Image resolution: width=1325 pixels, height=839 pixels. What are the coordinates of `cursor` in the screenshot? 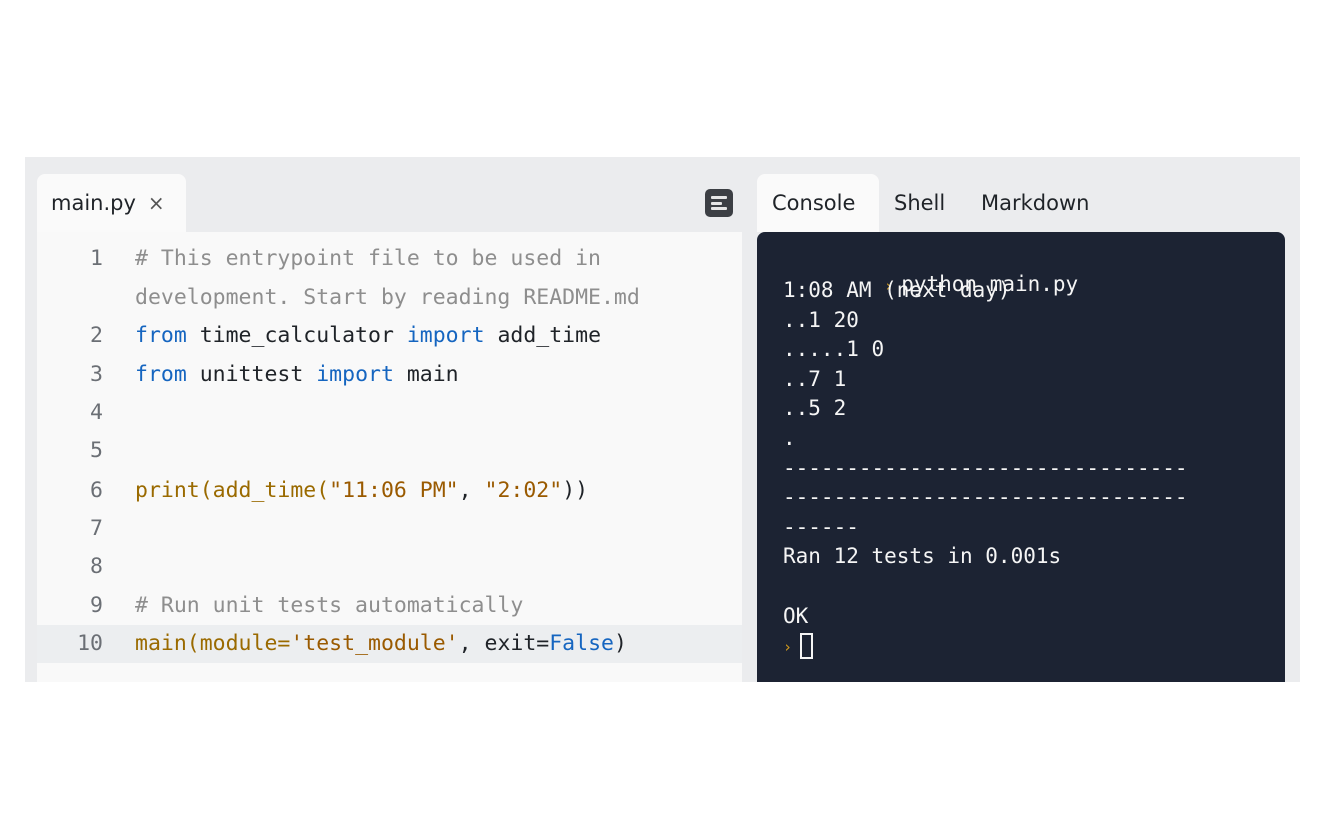 It's located at (807, 646).